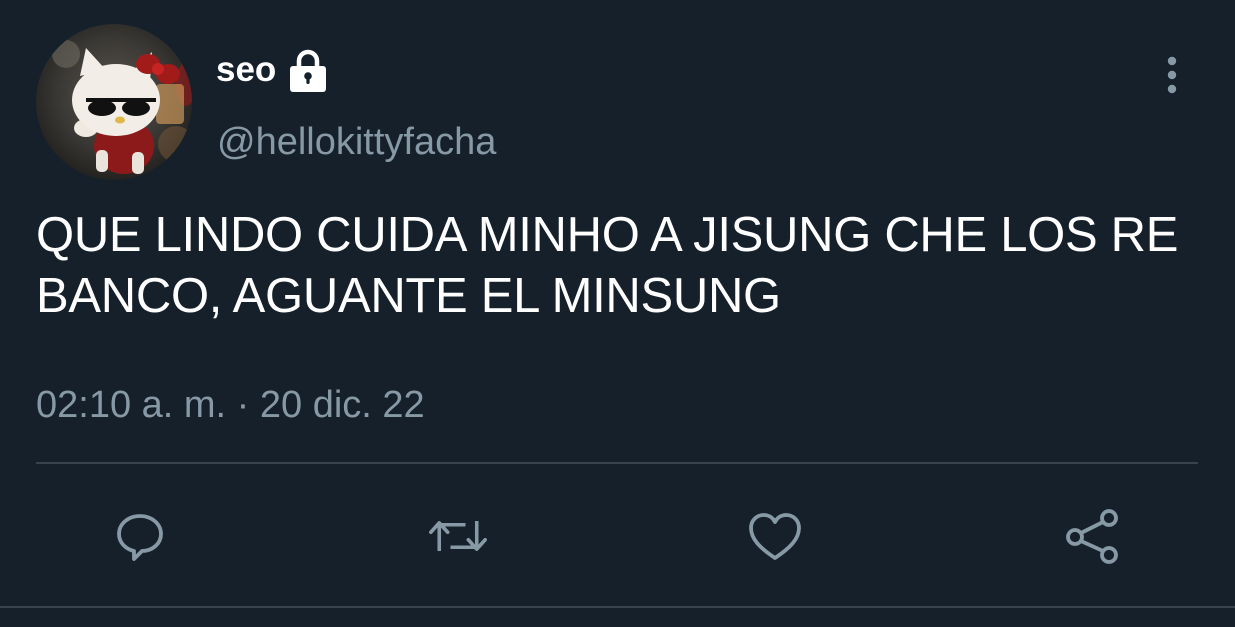  What do you see at coordinates (356, 142) in the screenshot?
I see `username: @hellokittyfacha` at bounding box center [356, 142].